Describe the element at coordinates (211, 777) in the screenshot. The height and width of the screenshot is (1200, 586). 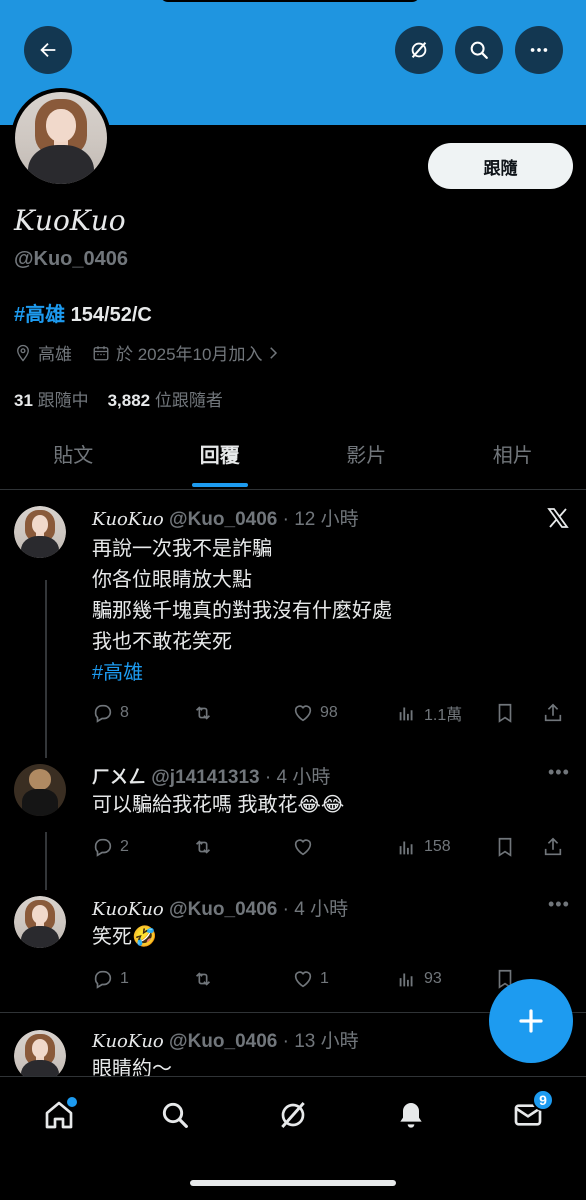
I see `post-header: ㄏㄨㄥ @j14141313 · 4 小時` at that location.